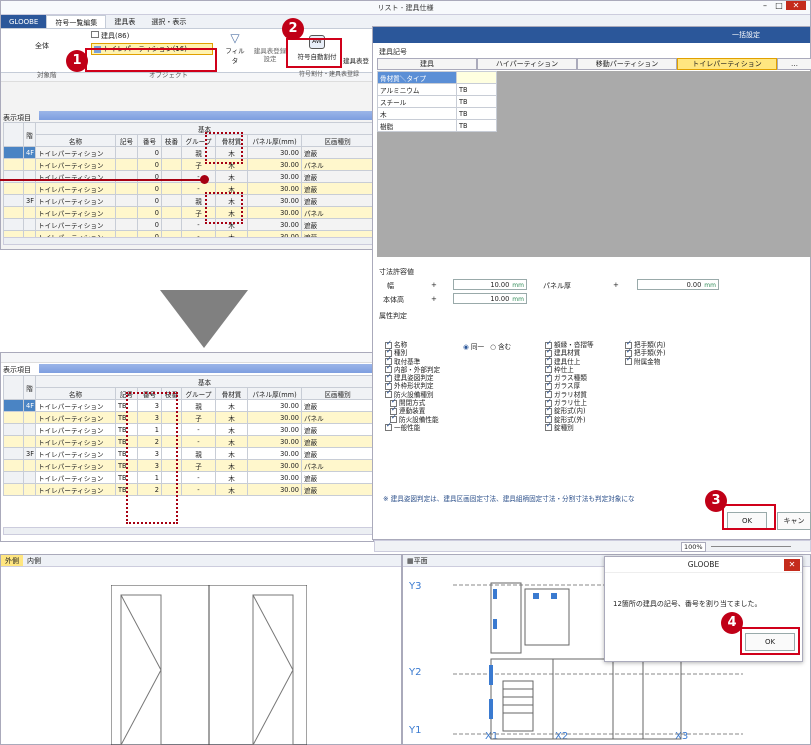 Image resolution: width=811 pixels, height=745 pixels. Describe the element at coordinates (476, 77) in the screenshot. I see `type-header-cell` at that location.